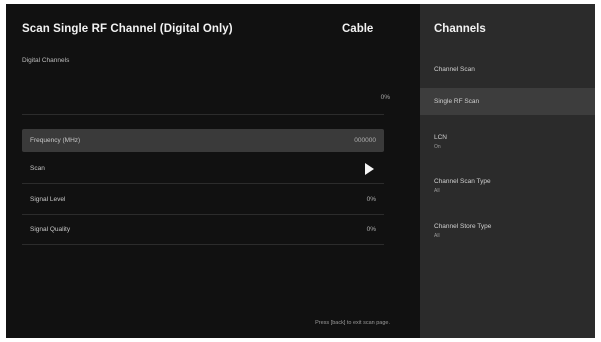  Describe the element at coordinates (462, 181) in the screenshot. I see `sidebar-item-label: Channel Scan Type` at that location.